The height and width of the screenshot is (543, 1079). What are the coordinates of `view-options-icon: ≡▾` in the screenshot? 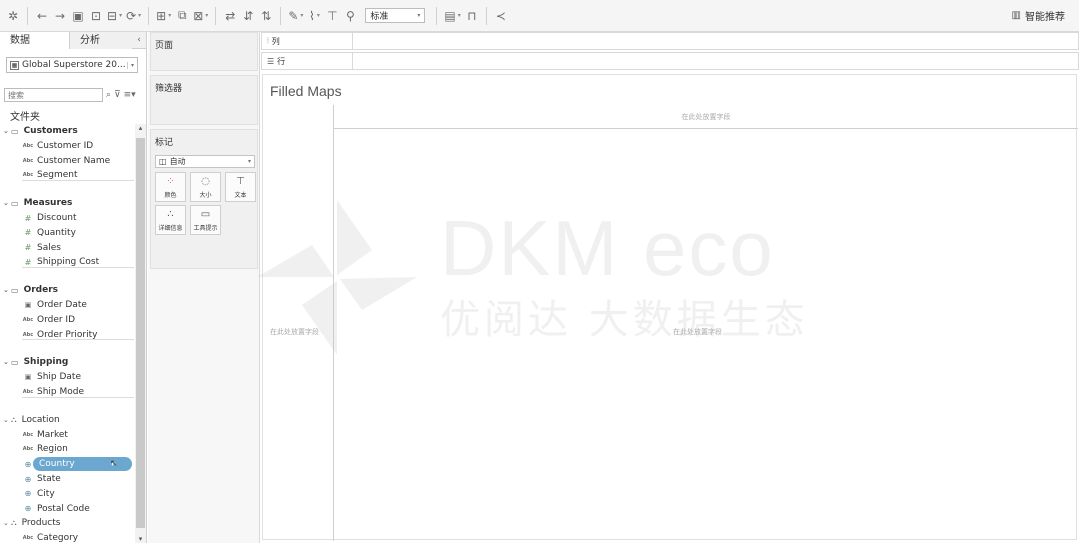 It's located at (130, 95).